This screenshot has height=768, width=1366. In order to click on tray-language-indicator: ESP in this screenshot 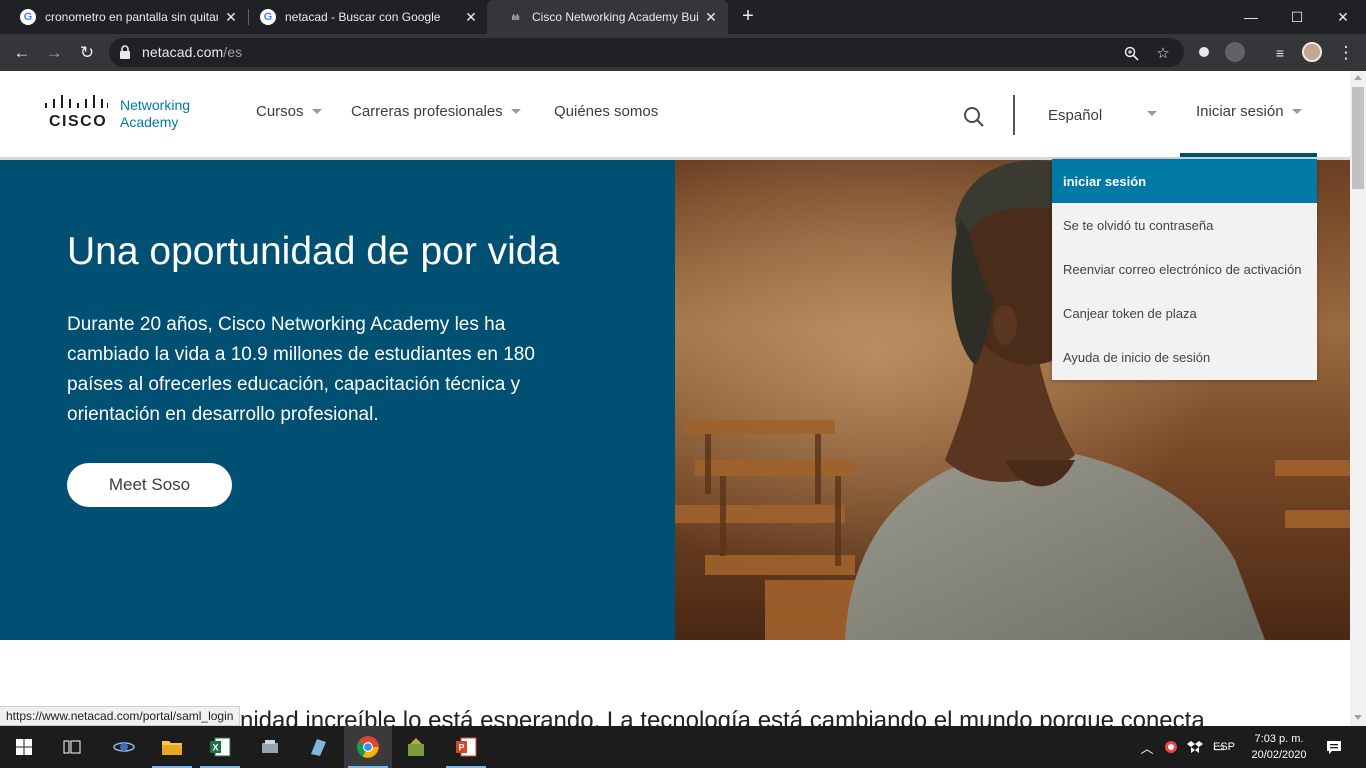, I will do `click(1224, 747)`.